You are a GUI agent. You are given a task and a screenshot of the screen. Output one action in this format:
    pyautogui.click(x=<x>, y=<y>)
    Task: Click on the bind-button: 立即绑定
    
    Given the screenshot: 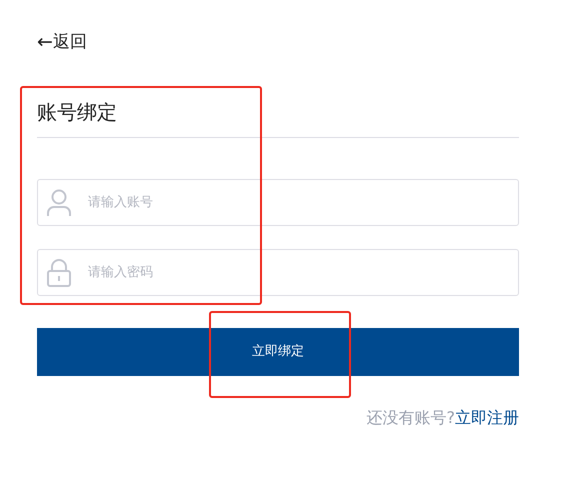 What is the action you would take?
    pyautogui.click(x=278, y=352)
    